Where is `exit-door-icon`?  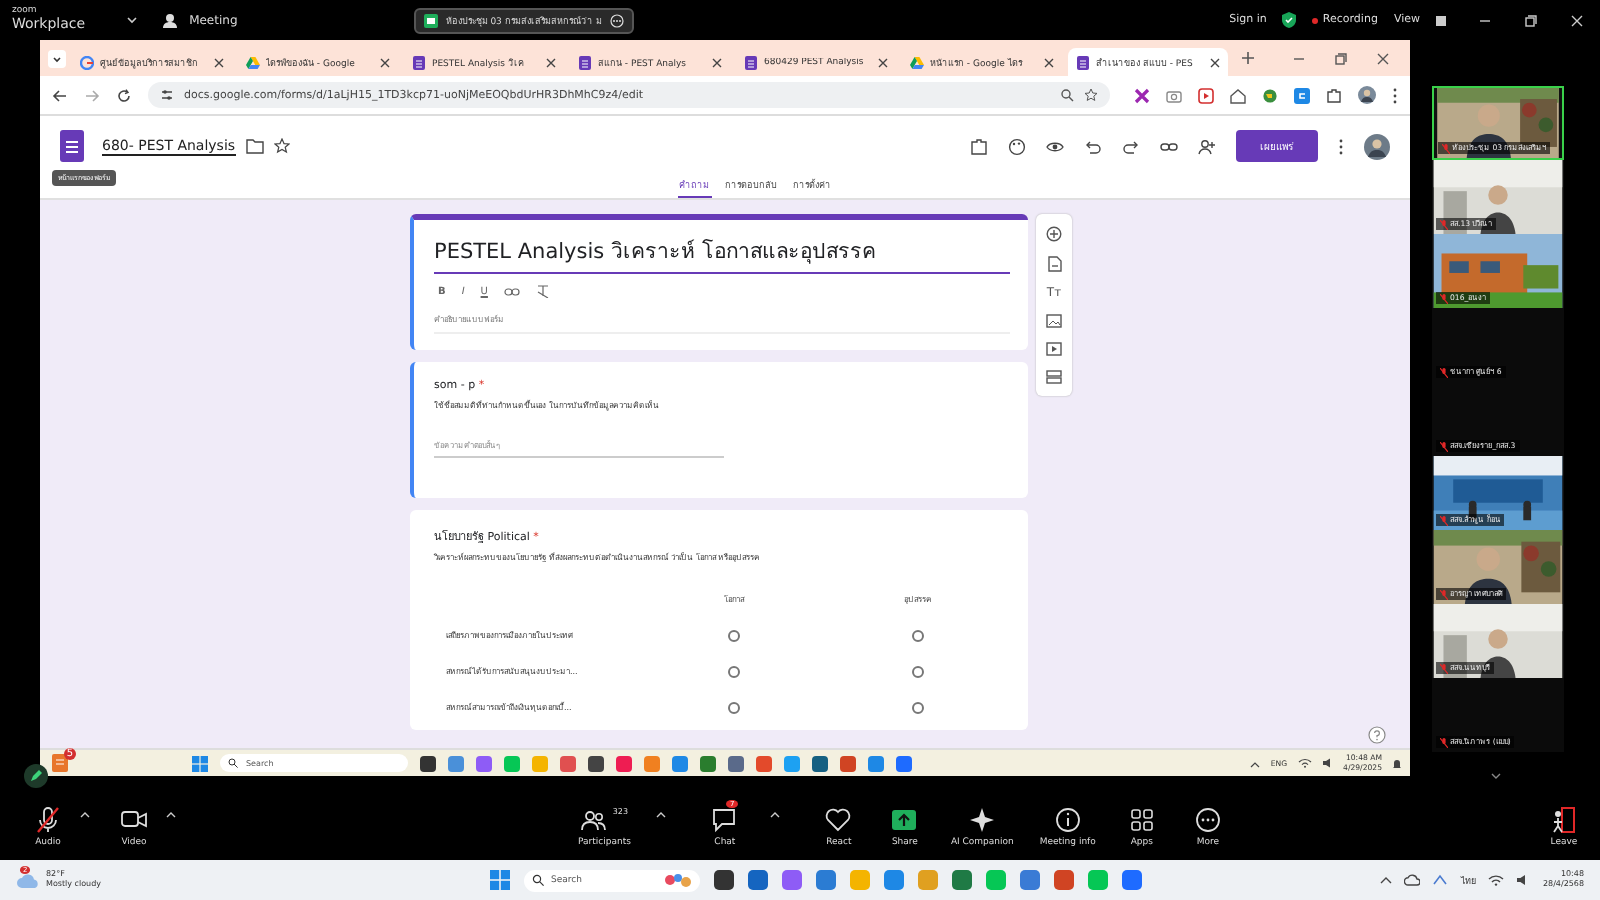
exit-door-icon is located at coordinates (1564, 819).